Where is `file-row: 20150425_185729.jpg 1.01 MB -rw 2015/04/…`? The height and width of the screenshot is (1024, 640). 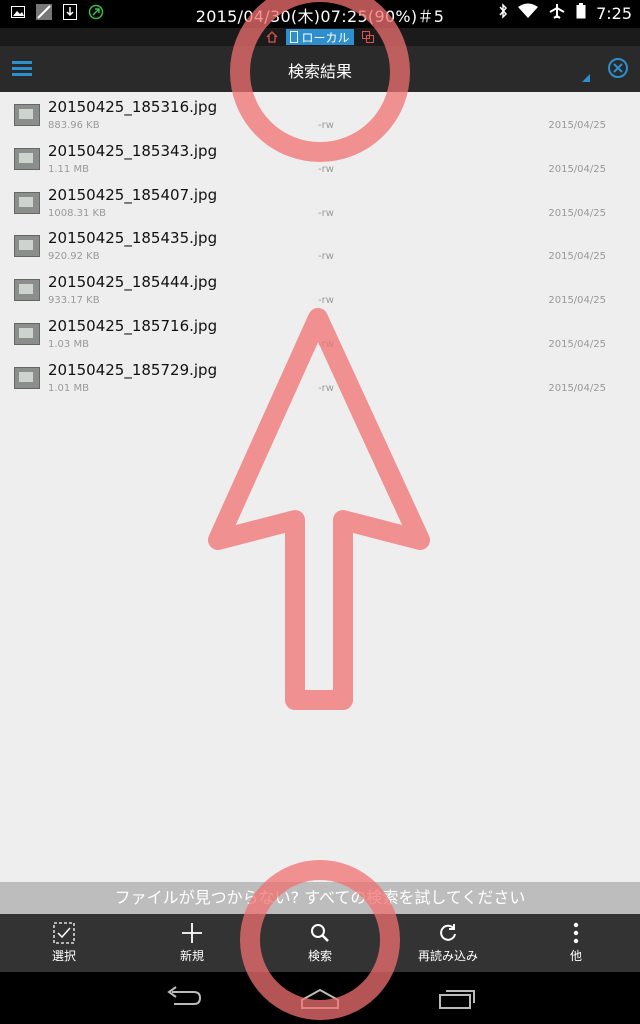
file-row: 20150425_185729.jpg 1.01 MB -rw 2015/04/… is located at coordinates (320, 377).